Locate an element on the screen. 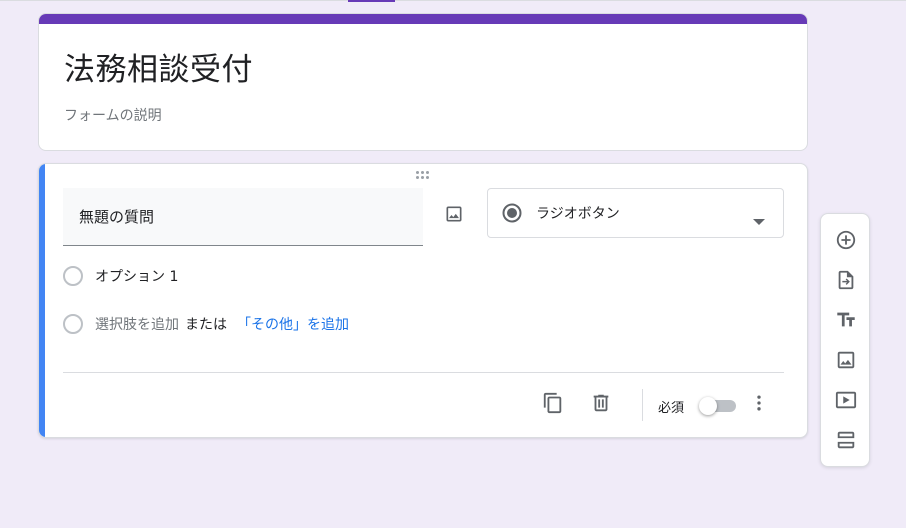  more-options-button is located at coordinates (759, 403).